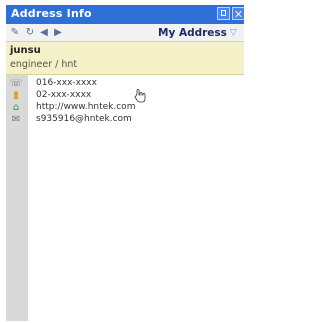 The width and height of the screenshot is (320, 323). Describe the element at coordinates (192, 32) in the screenshot. I see `dropdown-label: My Address` at that location.